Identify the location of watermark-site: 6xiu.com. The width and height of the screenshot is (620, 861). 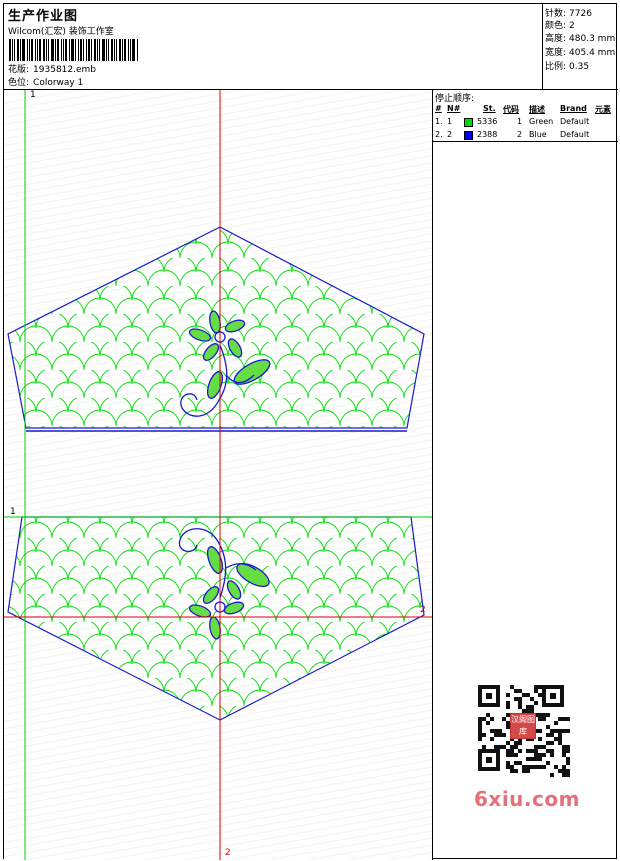
(527, 799).